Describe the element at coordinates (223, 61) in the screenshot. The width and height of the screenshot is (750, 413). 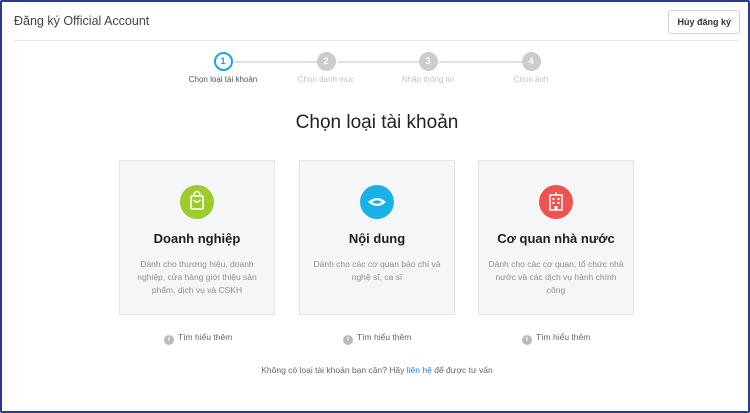
I see `step-number: 1` at that location.